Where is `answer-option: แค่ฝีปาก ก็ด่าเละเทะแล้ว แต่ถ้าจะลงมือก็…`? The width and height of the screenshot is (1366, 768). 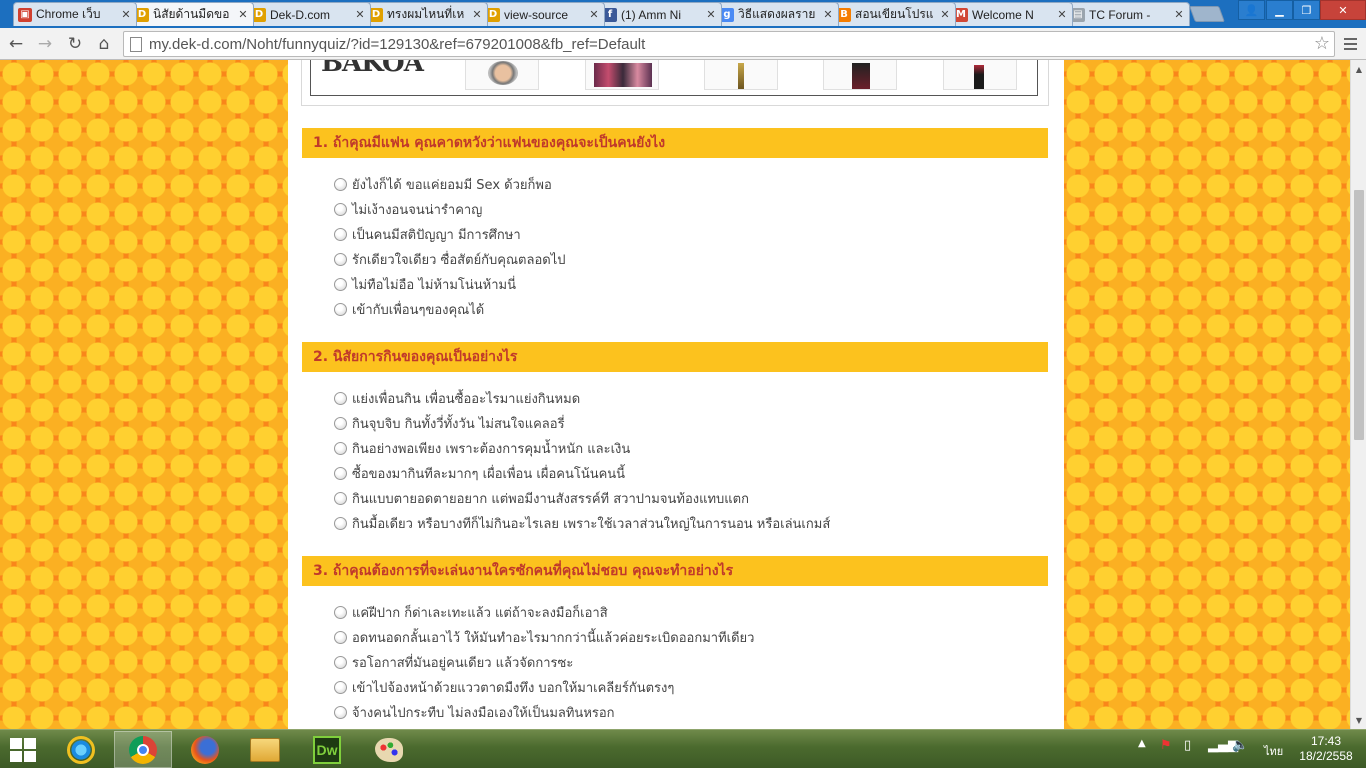 answer-option: แค่ฝีปาก ก็ด่าเละเทะแล้ว แต่ถ้าจะลงมือก็… is located at coordinates (684, 612).